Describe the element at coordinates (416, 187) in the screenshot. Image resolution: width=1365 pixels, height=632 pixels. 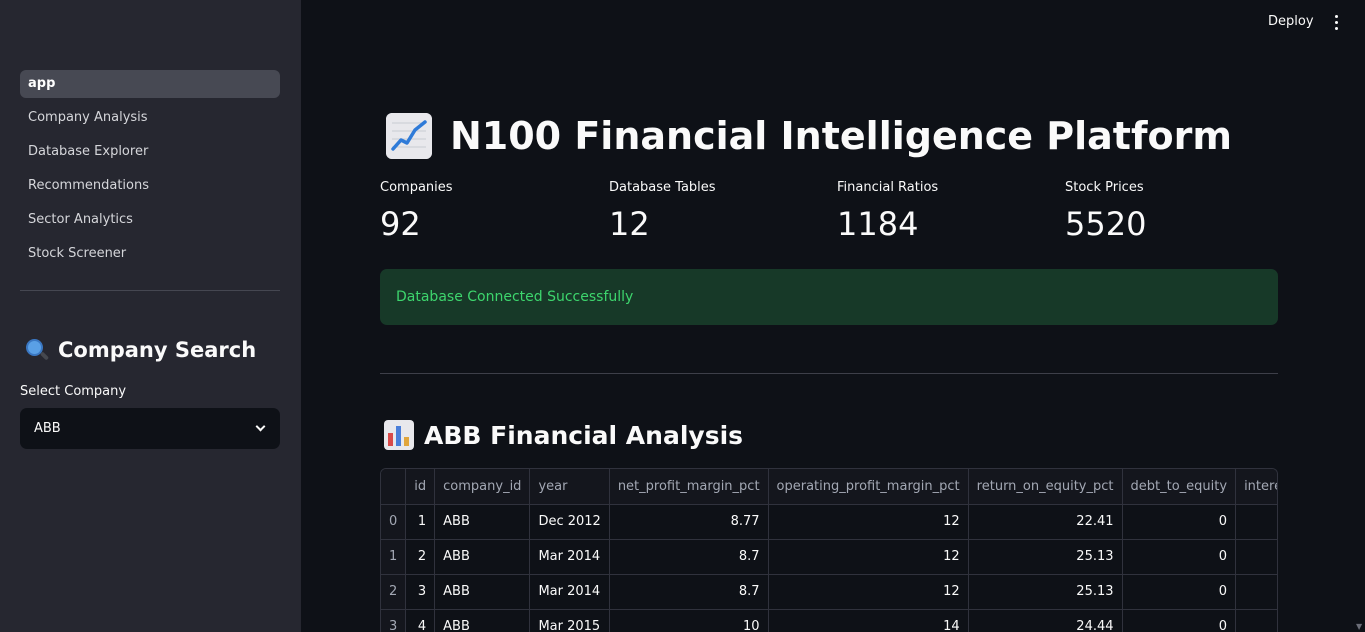
I see `metric-label: Companies` at that location.